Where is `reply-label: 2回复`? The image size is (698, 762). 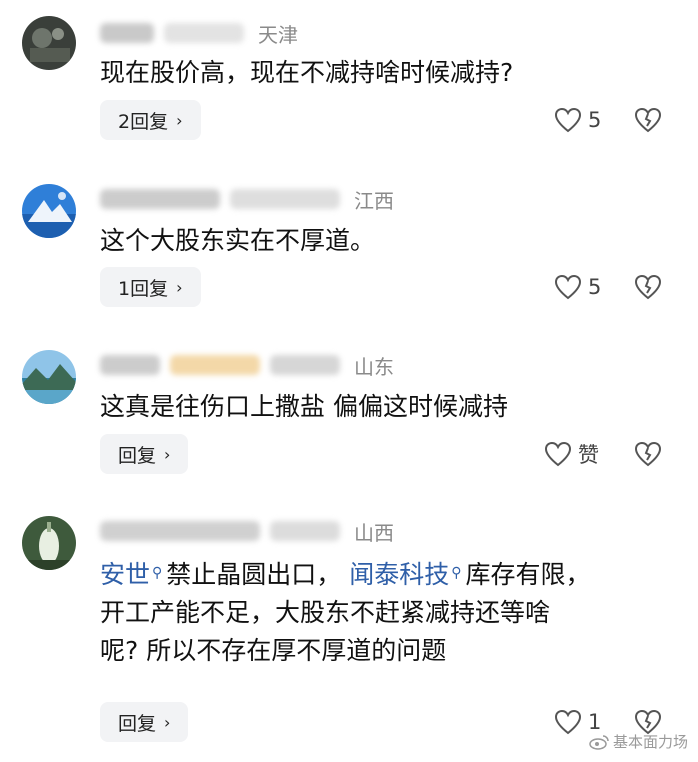 reply-label: 2回复 is located at coordinates (143, 121).